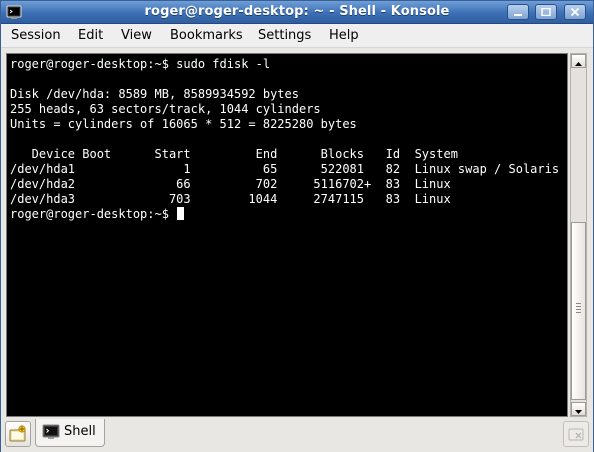 Image resolution: width=594 pixels, height=452 pixels. What do you see at coordinates (206, 35) in the screenshot?
I see `menu-bookmarks: Bookmarks` at bounding box center [206, 35].